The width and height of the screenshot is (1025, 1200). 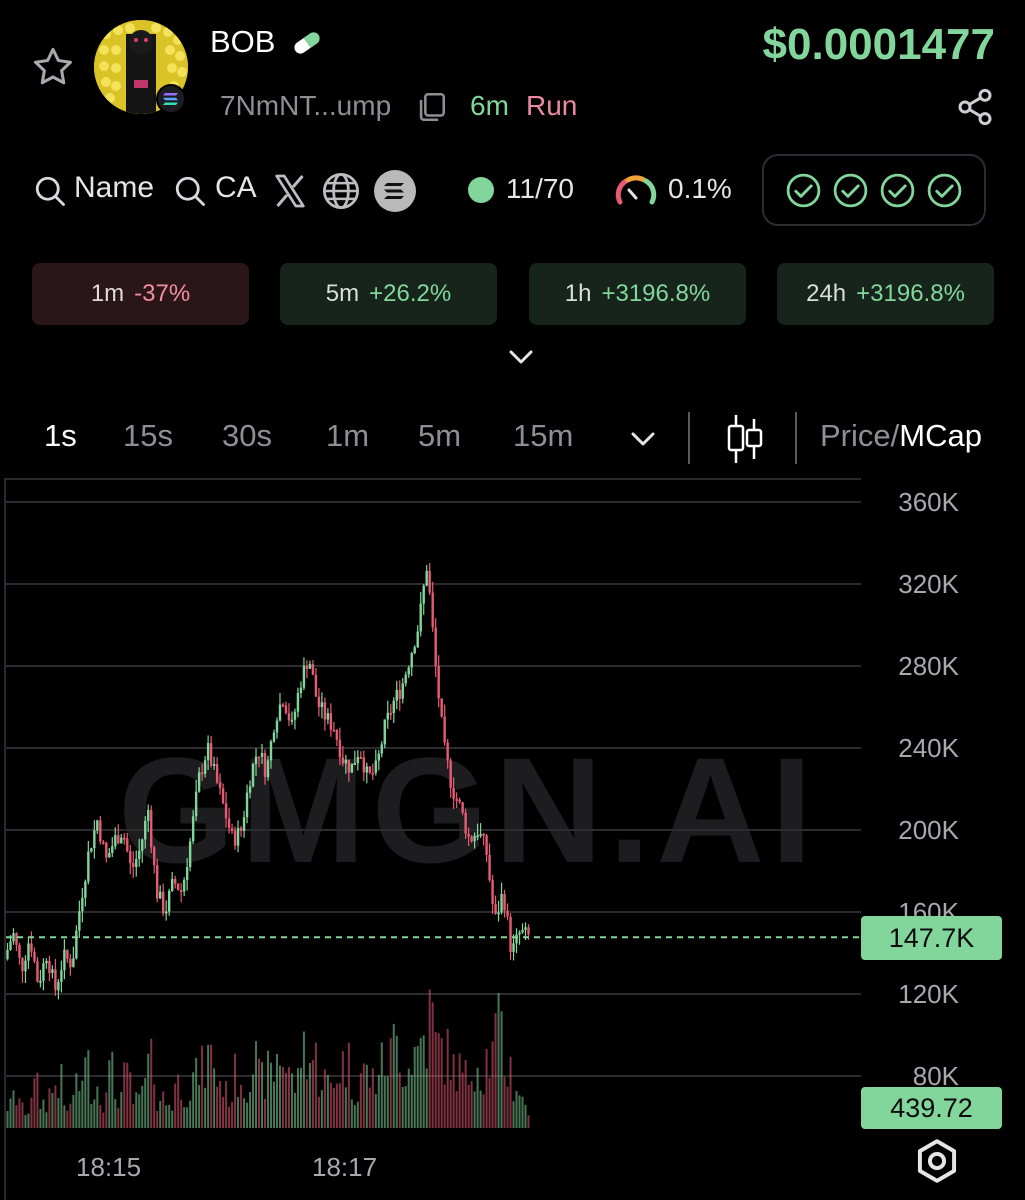 What do you see at coordinates (937, 1161) in the screenshot?
I see `settings-icon` at bounding box center [937, 1161].